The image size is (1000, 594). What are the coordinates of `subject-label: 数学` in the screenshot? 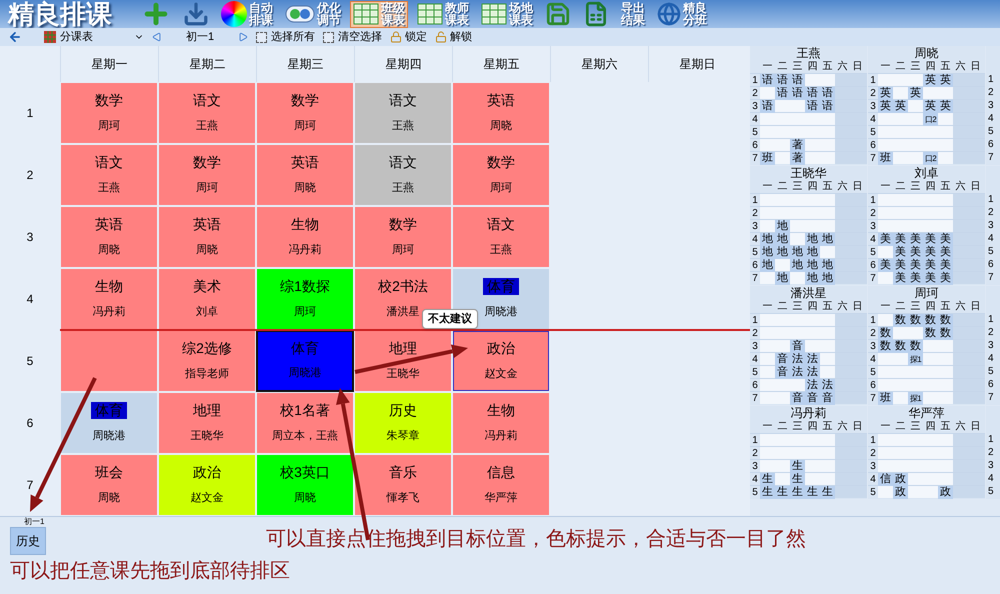 It's located at (109, 100).